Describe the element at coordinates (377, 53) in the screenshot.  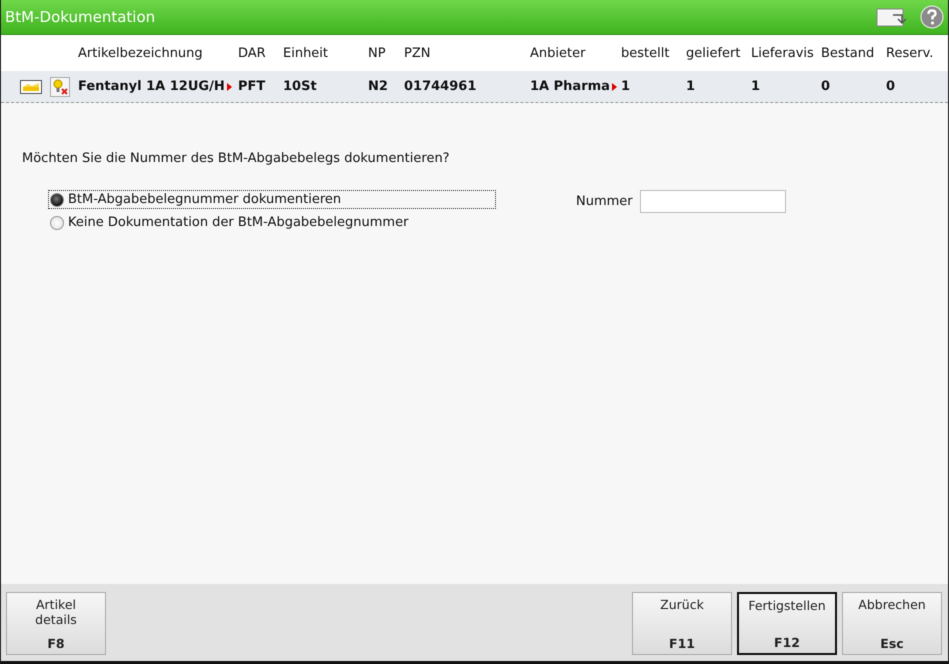
I see `column-header: NP` at that location.